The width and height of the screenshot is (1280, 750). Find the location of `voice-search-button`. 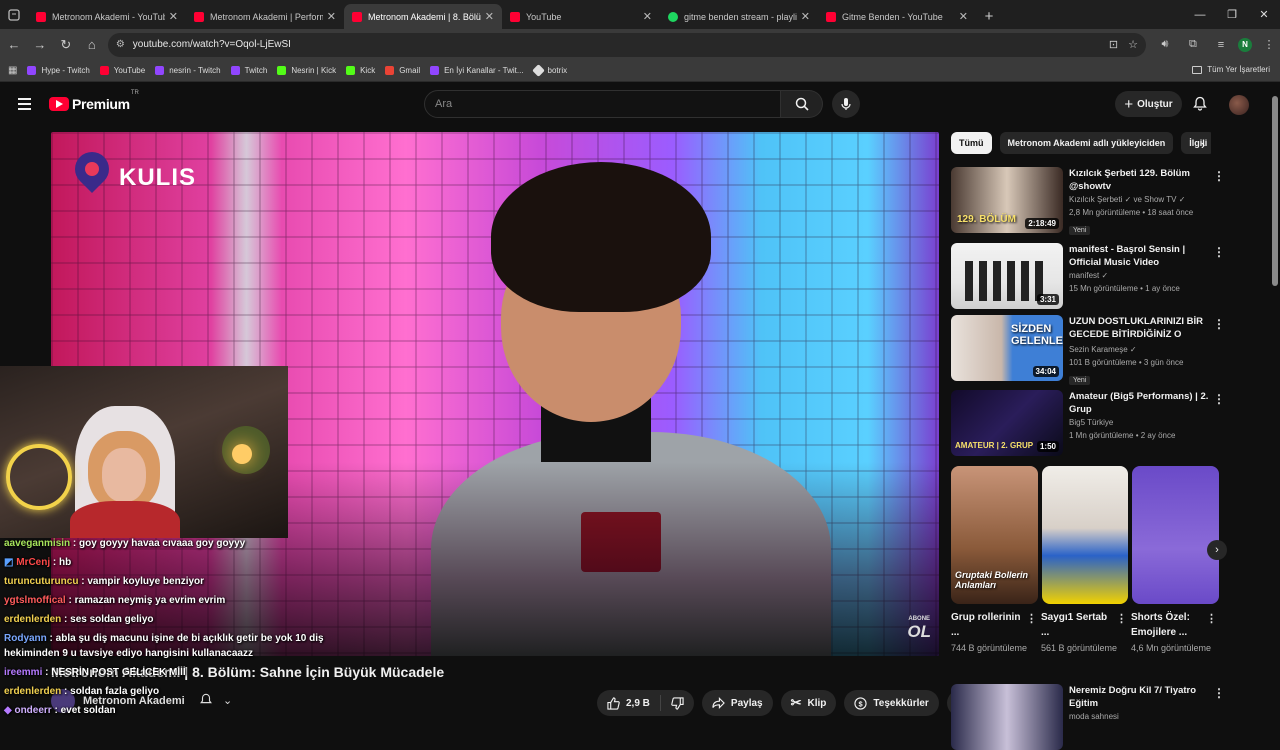

voice-search-button is located at coordinates (846, 104).